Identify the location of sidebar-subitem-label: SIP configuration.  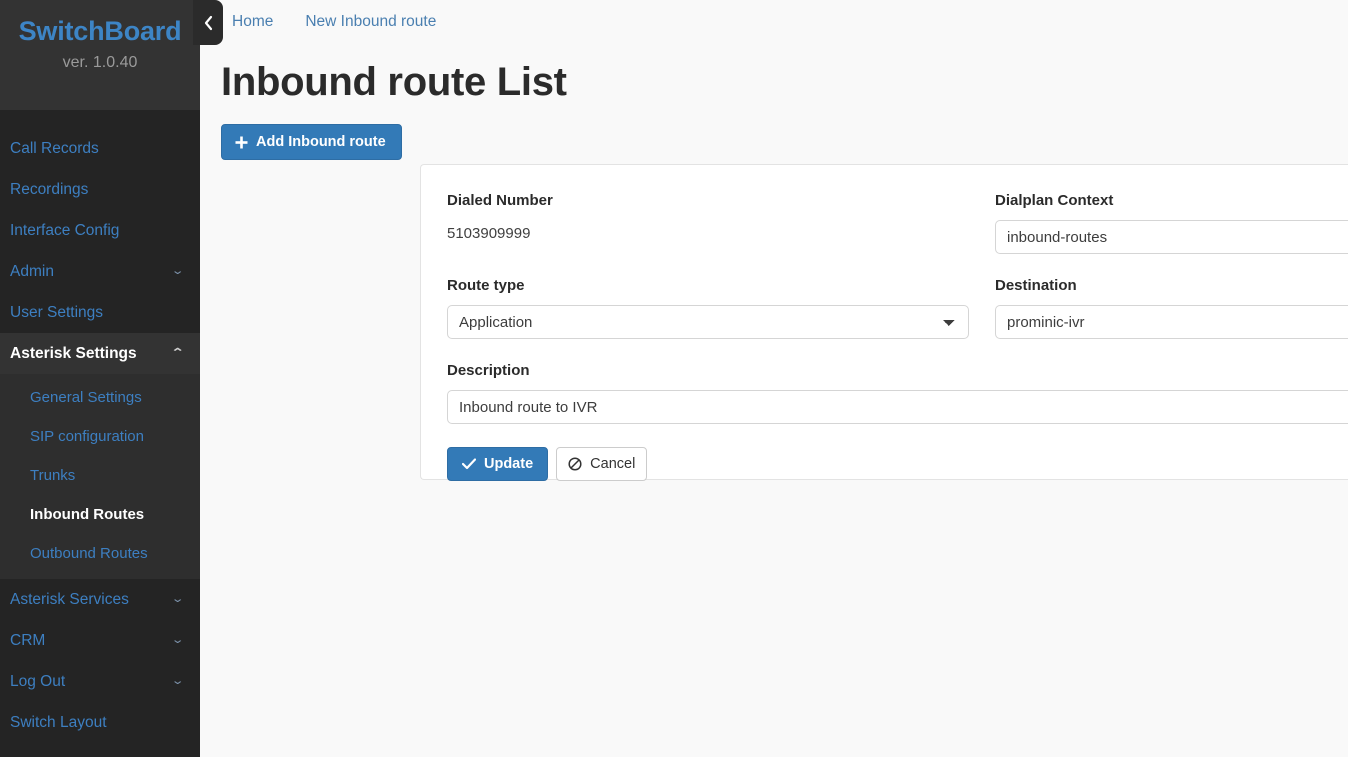
(87, 436).